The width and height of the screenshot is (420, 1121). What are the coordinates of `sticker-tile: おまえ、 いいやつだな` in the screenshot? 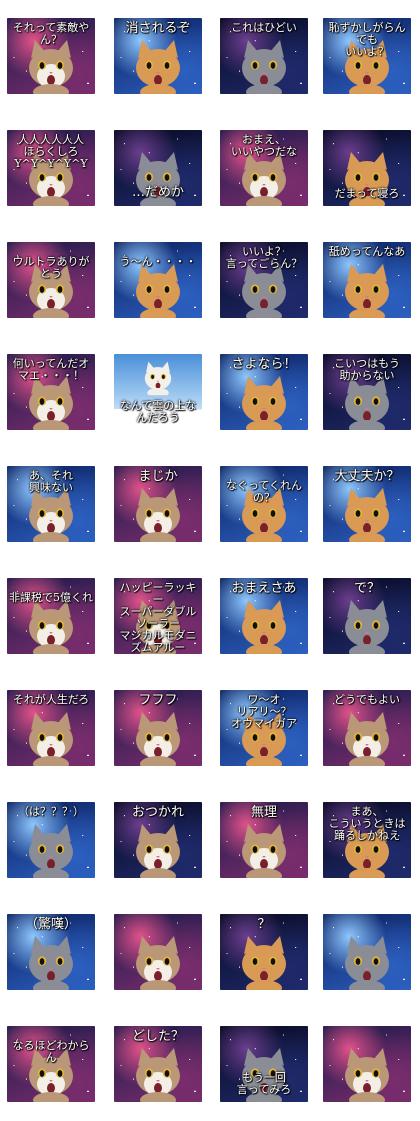 It's located at (264, 168).